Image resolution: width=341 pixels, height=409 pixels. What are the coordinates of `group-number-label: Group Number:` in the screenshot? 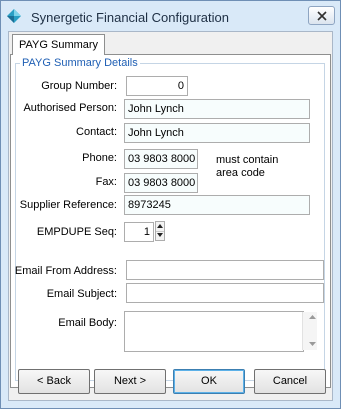 It's located at (79, 86).